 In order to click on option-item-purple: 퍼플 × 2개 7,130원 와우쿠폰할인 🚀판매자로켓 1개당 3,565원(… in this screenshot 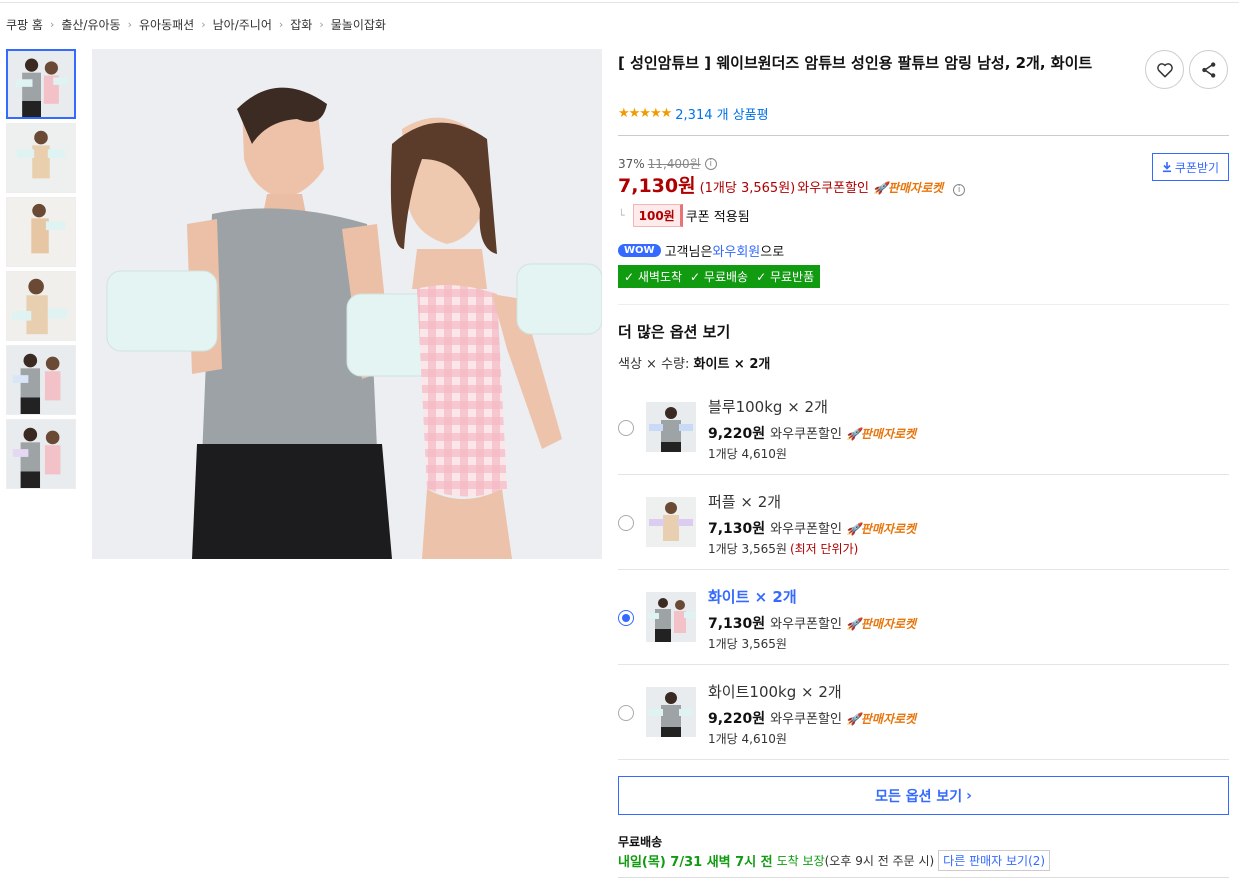, I will do `click(923, 522)`.